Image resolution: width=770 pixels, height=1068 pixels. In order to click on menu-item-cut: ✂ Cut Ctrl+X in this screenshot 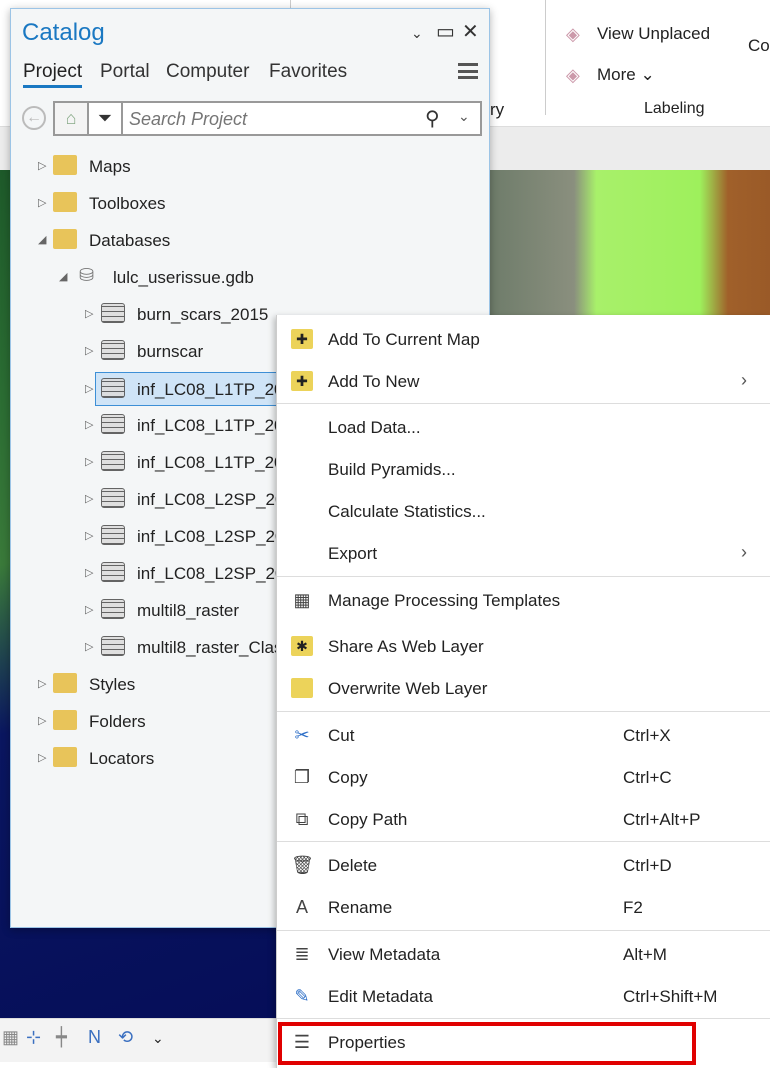, I will do `click(523, 735)`.